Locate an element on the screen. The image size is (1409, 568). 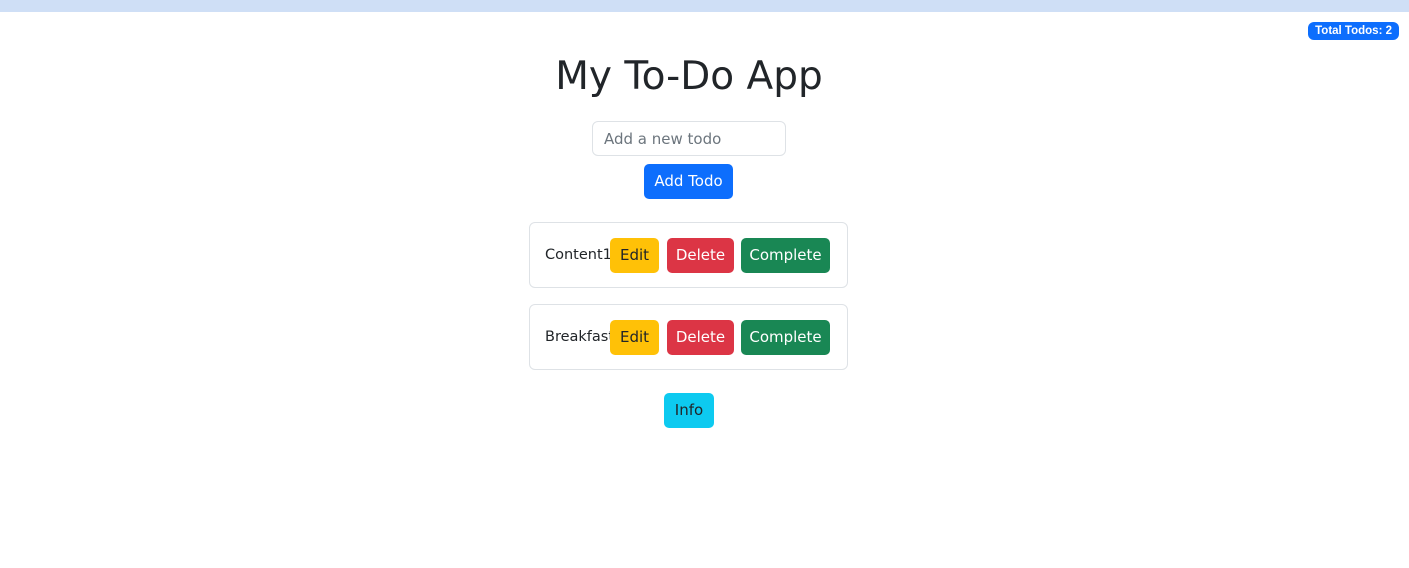
todo-text: Content1 is located at coordinates (578, 255).